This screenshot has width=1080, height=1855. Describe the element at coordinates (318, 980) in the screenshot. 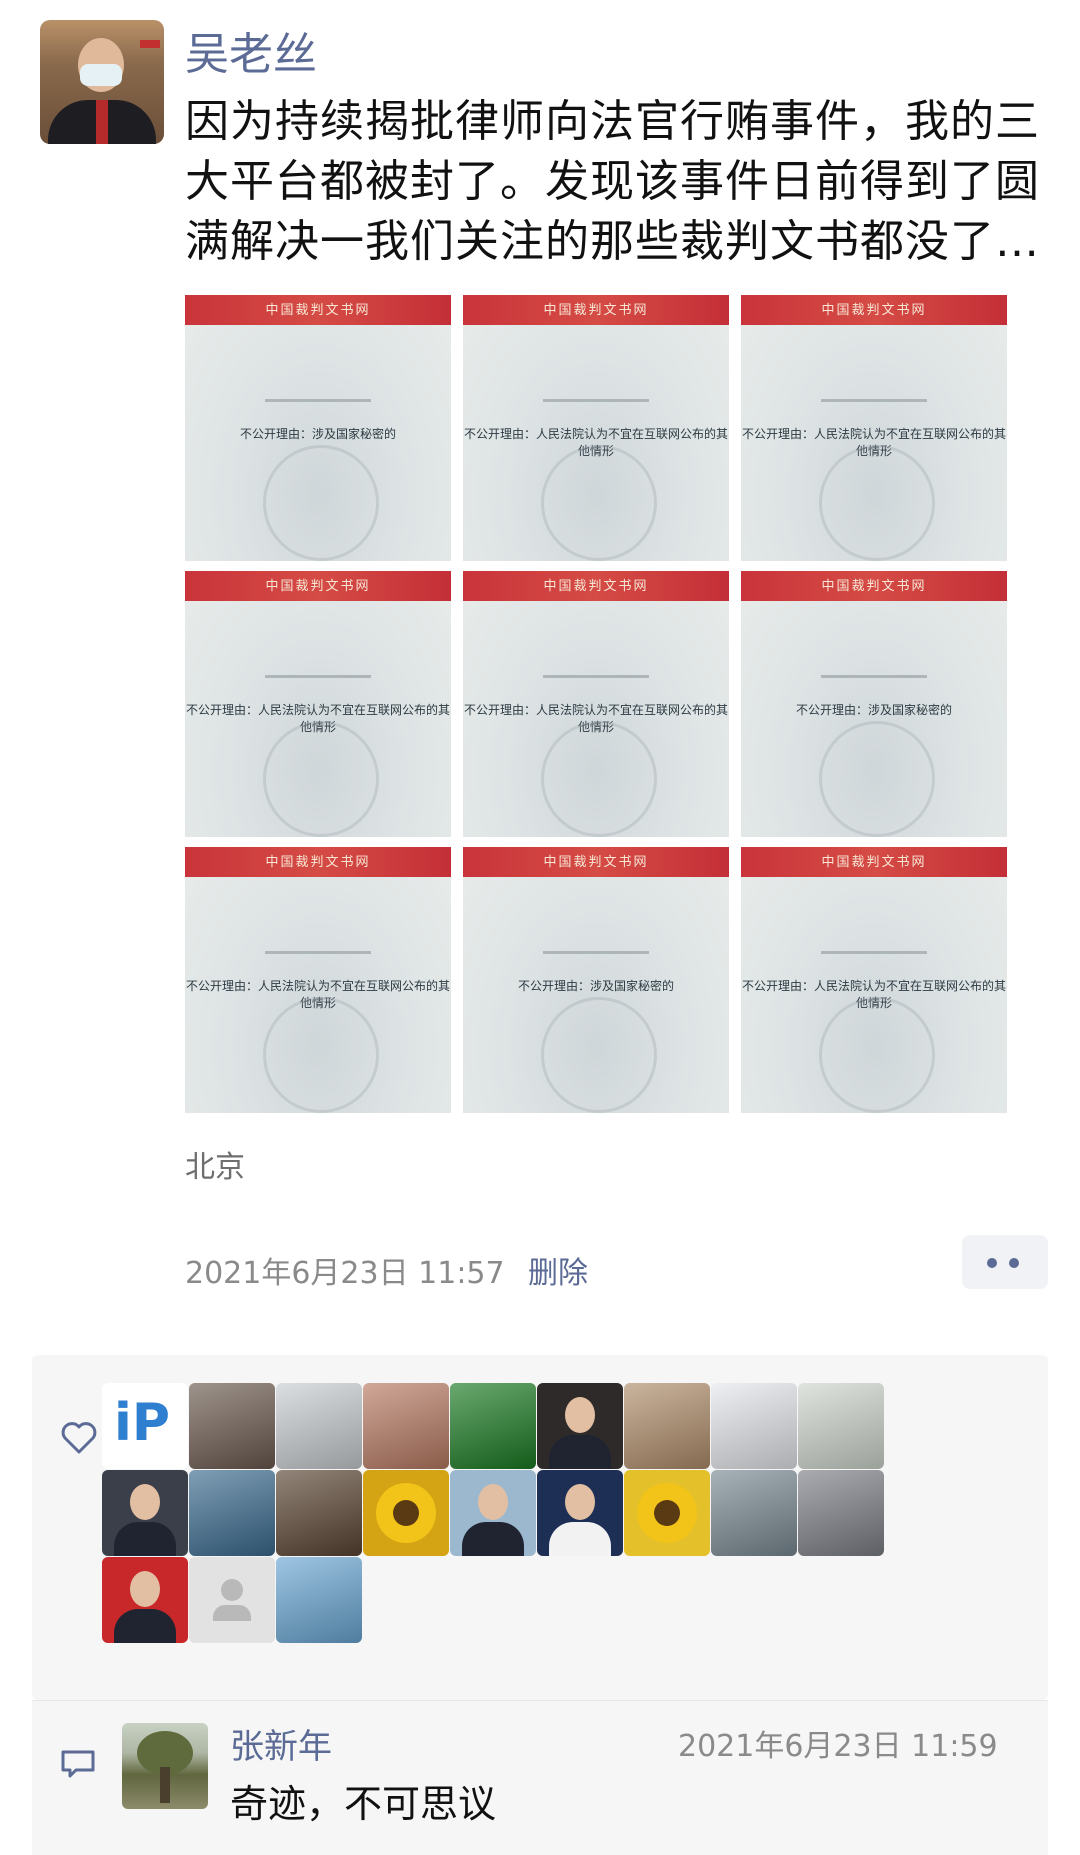

I see `post-image-7: 中国裁判文书网 不公开理由：人民法院认为不宜在互联网公布的其他情形` at that location.